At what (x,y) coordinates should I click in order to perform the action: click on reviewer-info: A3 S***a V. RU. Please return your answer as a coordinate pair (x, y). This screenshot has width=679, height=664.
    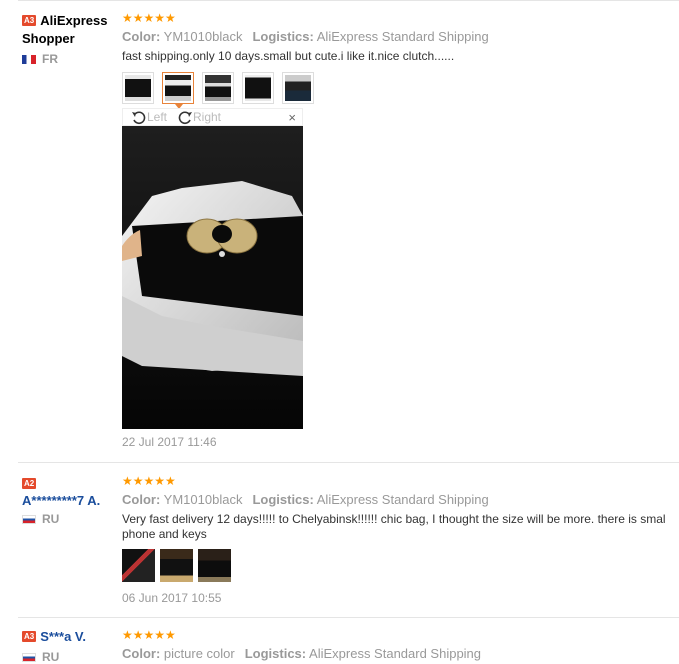
    Looking at the image, I should click on (70, 646).